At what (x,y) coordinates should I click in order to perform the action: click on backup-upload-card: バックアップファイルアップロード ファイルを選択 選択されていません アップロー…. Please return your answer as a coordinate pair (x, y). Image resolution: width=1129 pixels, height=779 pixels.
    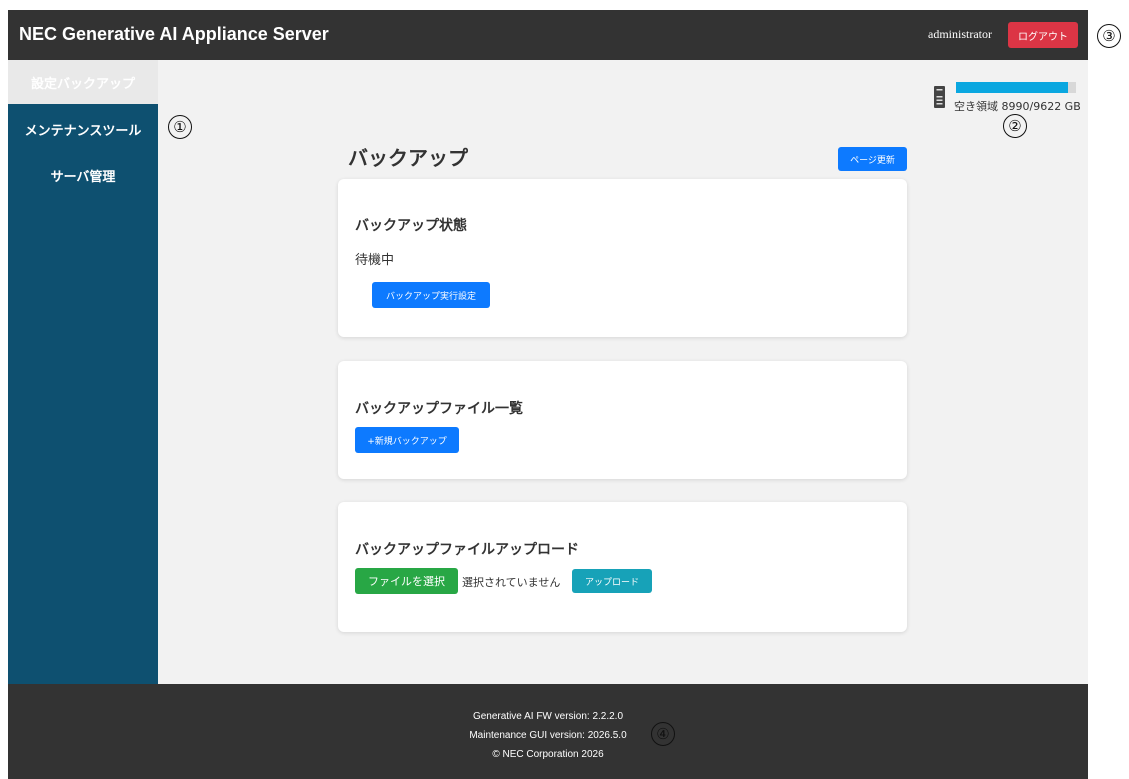
    Looking at the image, I should click on (622, 567).